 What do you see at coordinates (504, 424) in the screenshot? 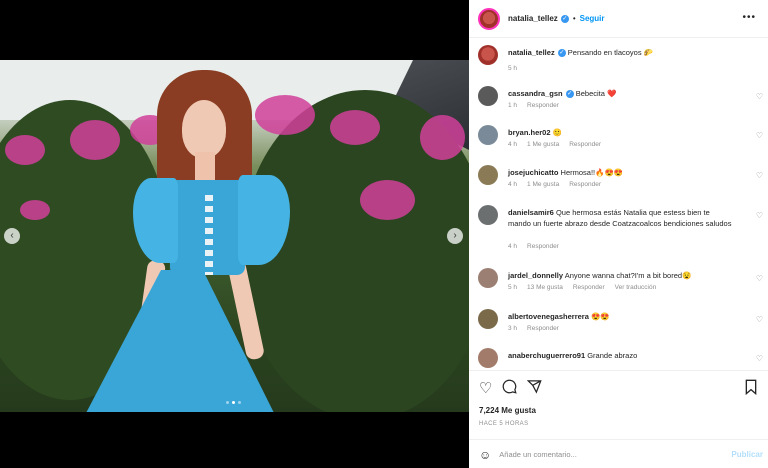
I see `post-time: HACE 5 HORAS` at bounding box center [504, 424].